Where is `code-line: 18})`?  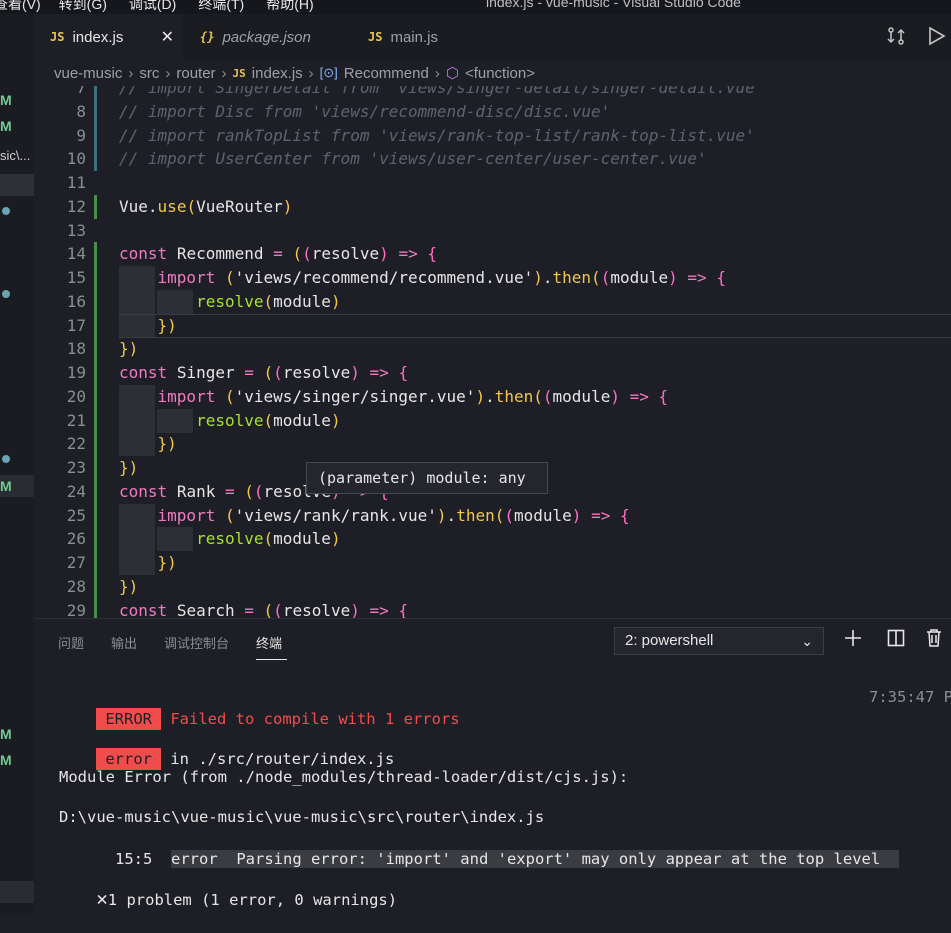
code-line: 18}) is located at coordinates (492, 349).